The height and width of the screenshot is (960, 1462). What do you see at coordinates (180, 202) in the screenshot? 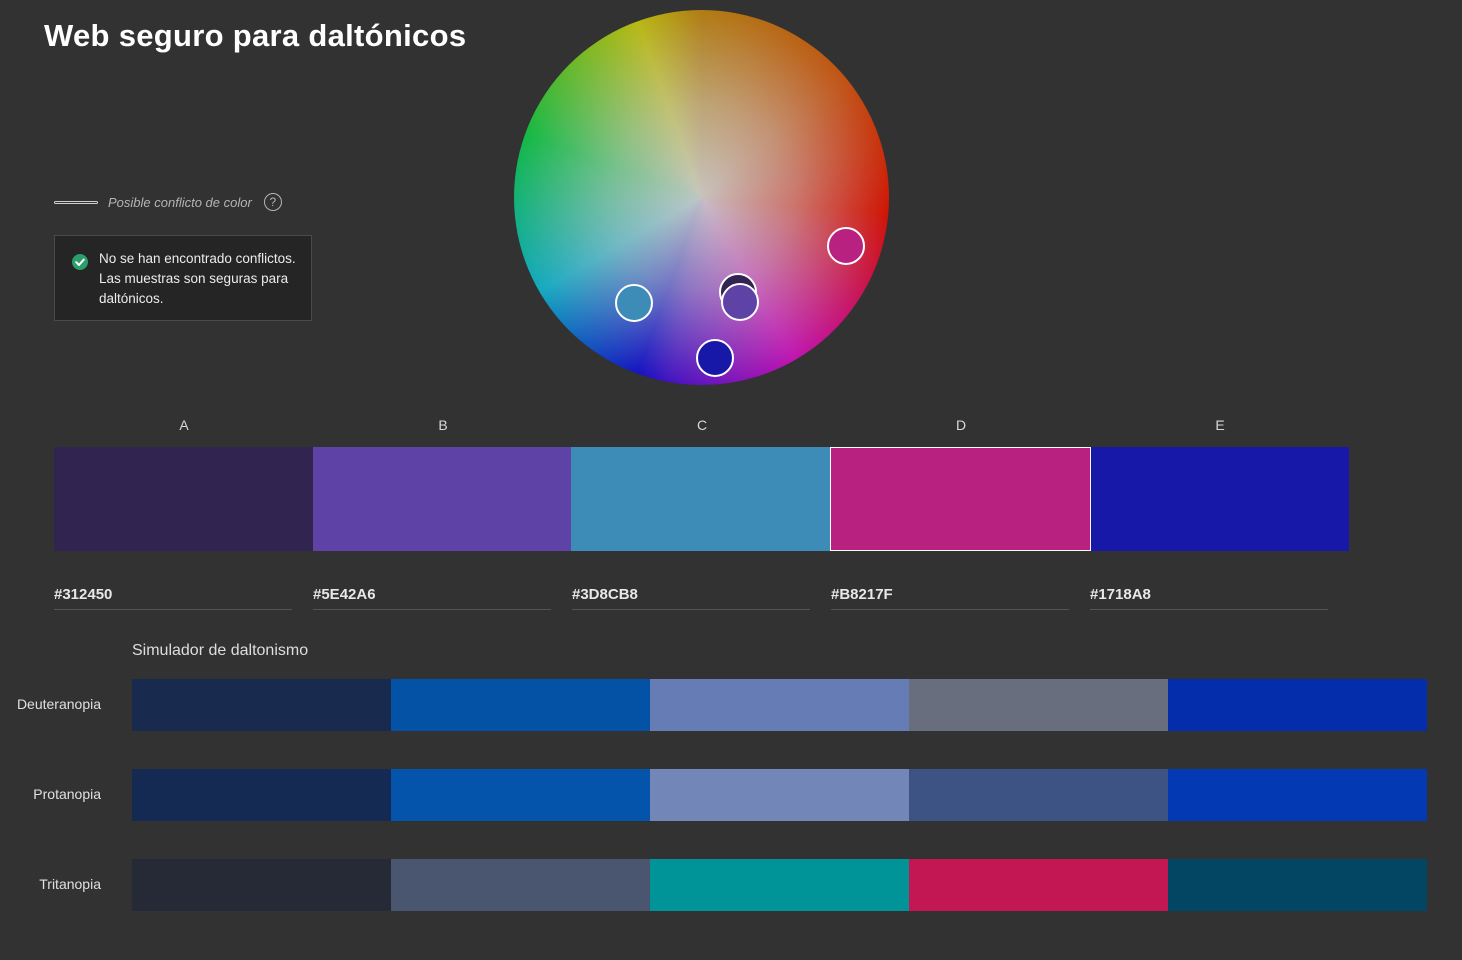
I see `legend-label: Posible conflicto de color` at bounding box center [180, 202].